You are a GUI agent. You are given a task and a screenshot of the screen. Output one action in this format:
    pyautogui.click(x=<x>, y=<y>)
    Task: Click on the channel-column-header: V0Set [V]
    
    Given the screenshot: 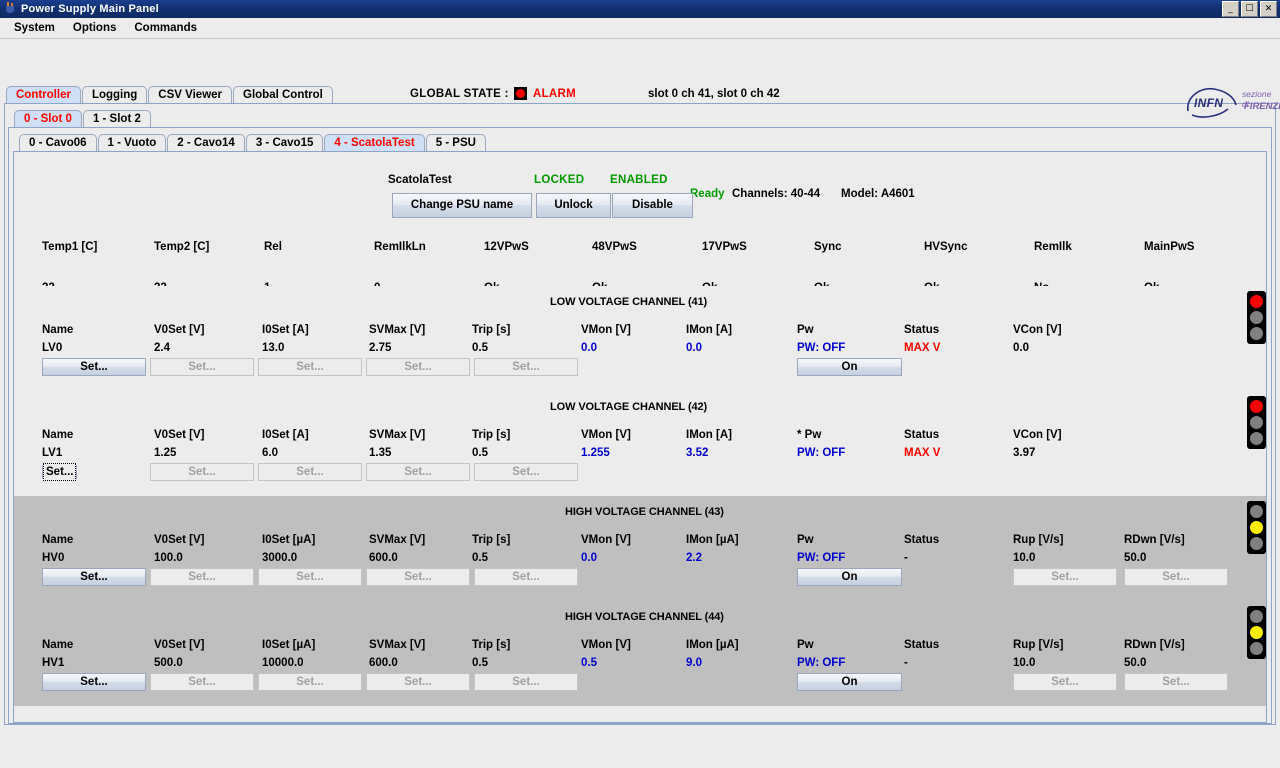 What is the action you would take?
    pyautogui.click(x=179, y=435)
    